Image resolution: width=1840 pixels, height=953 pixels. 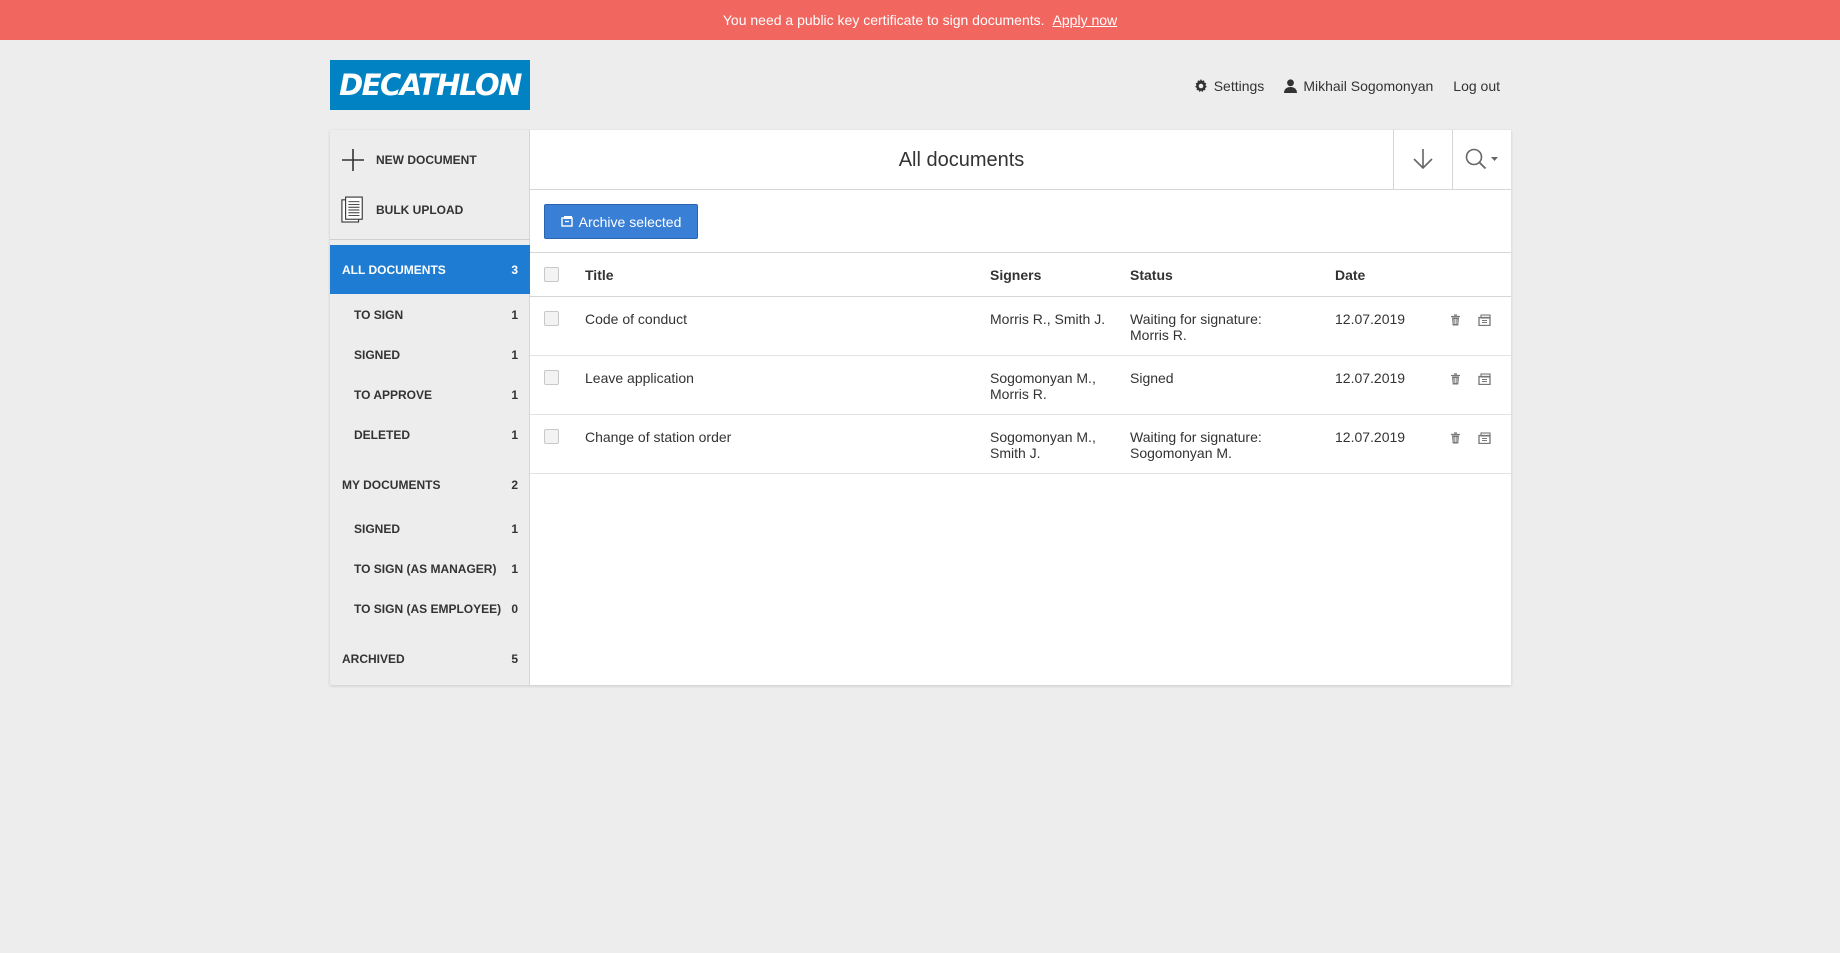 I want to click on user-name: Mikhail Sogomonyan, so click(x=1368, y=86).